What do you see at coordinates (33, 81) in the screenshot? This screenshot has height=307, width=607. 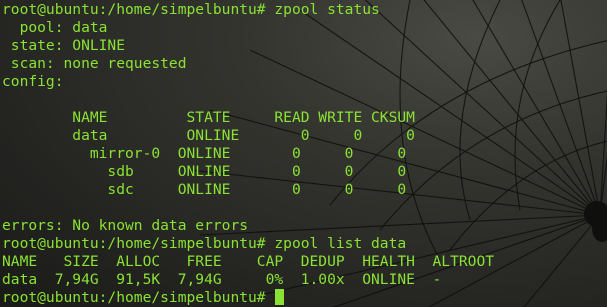 I see `terminal-line: config:` at bounding box center [33, 81].